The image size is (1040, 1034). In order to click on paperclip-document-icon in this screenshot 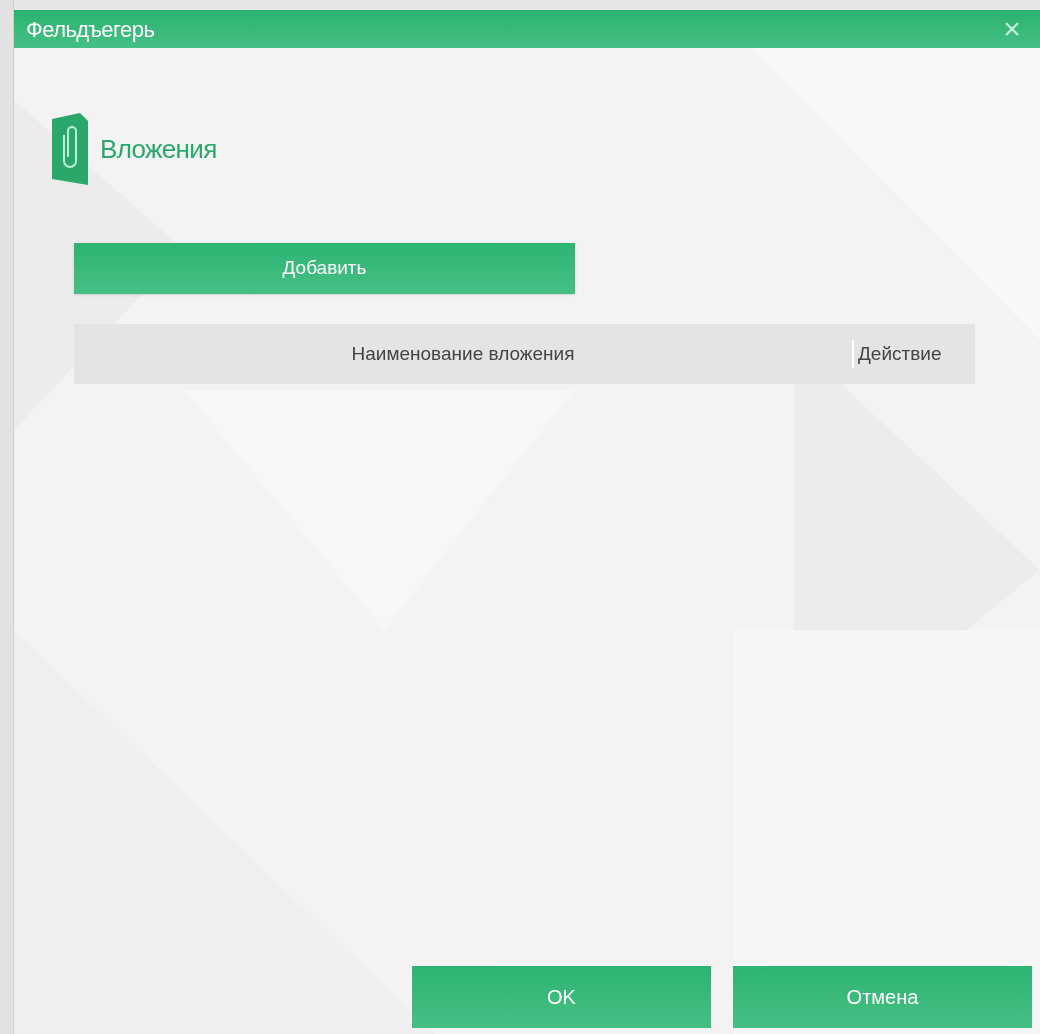, I will do `click(70, 149)`.